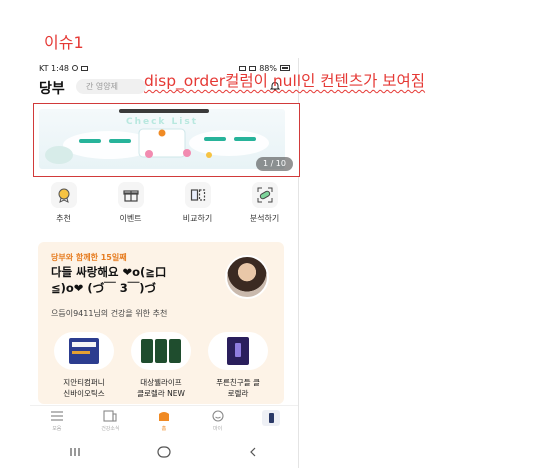  What do you see at coordinates (57, 429) in the screenshot?
I see `tab-label: 모음` at bounding box center [57, 429].